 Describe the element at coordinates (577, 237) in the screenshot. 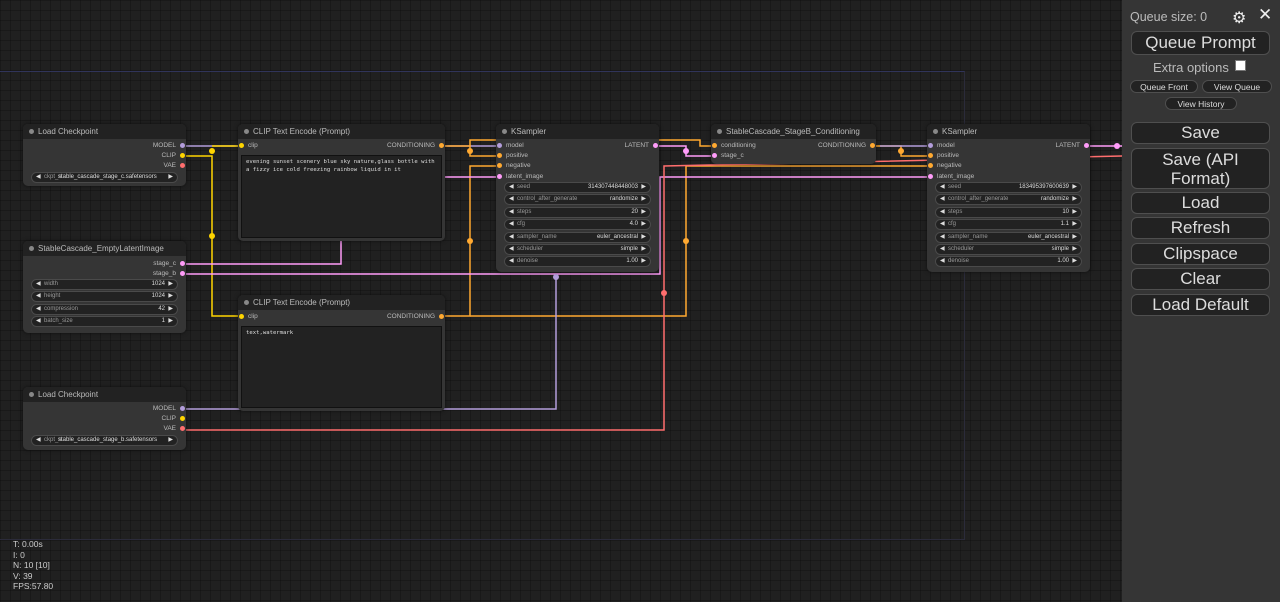

I see `widget-sampler-name: ◀ sampler_name euler_ancestral ▶` at that location.